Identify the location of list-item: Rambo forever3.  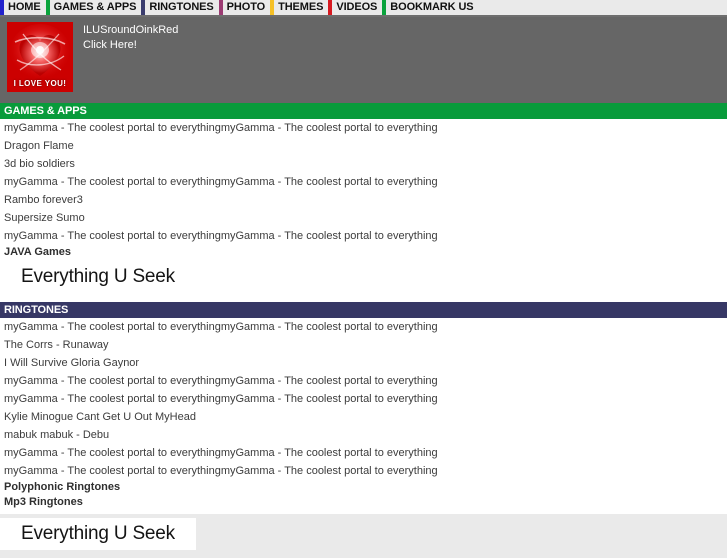
(363, 200).